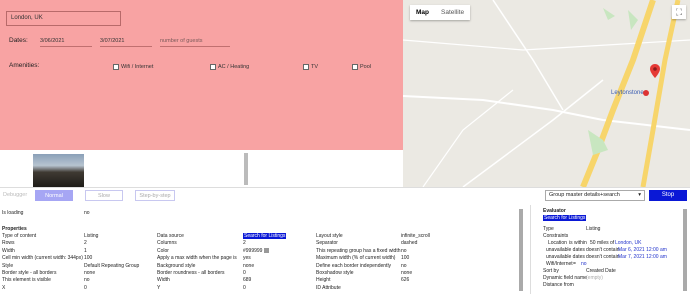 Image resolution: width=690 pixels, height=294 pixels. What do you see at coordinates (54, 195) in the screenshot?
I see `normal-speed-button: Normal` at bounding box center [54, 195].